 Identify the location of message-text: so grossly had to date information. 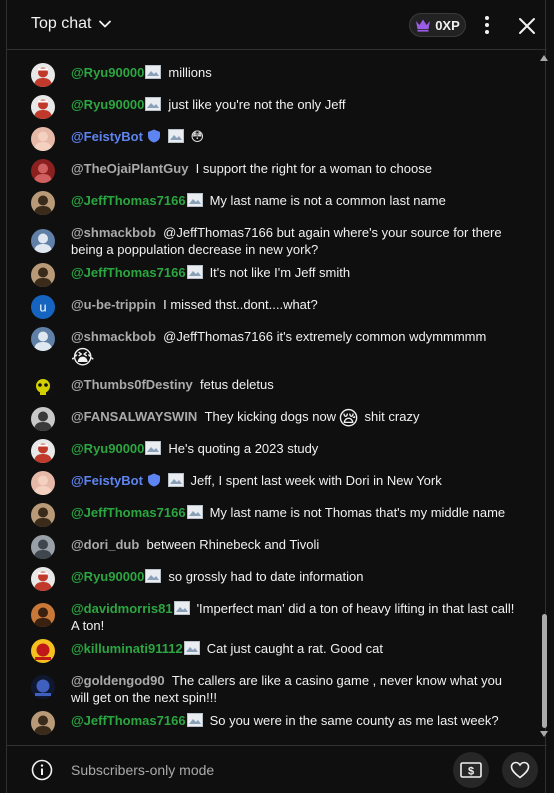
(266, 576).